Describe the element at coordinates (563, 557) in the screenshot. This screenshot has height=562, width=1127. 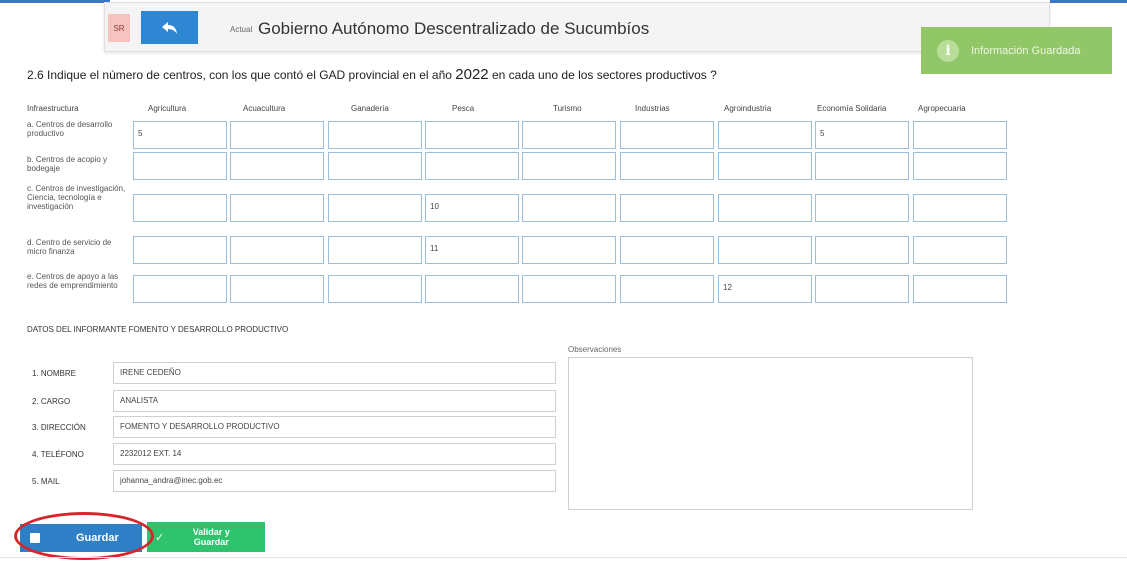
I see `bottom-divider` at that location.